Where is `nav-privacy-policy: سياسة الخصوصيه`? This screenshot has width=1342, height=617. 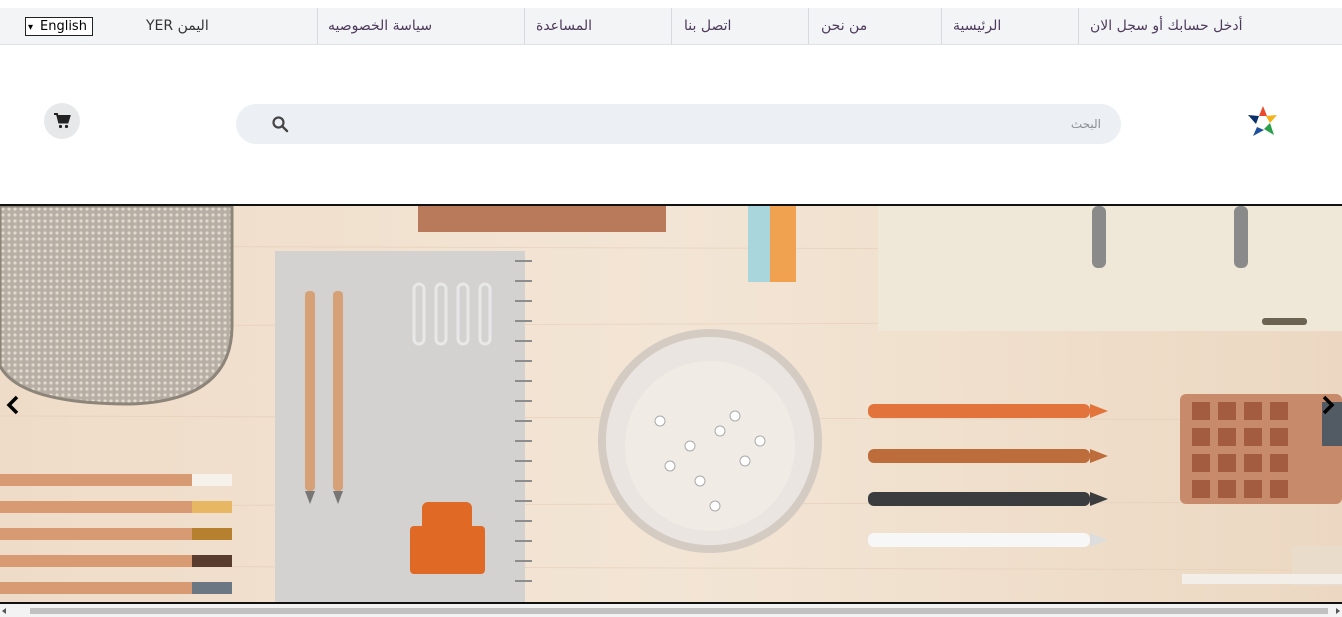 nav-privacy-policy: سياسة الخصوصيه is located at coordinates (380, 26).